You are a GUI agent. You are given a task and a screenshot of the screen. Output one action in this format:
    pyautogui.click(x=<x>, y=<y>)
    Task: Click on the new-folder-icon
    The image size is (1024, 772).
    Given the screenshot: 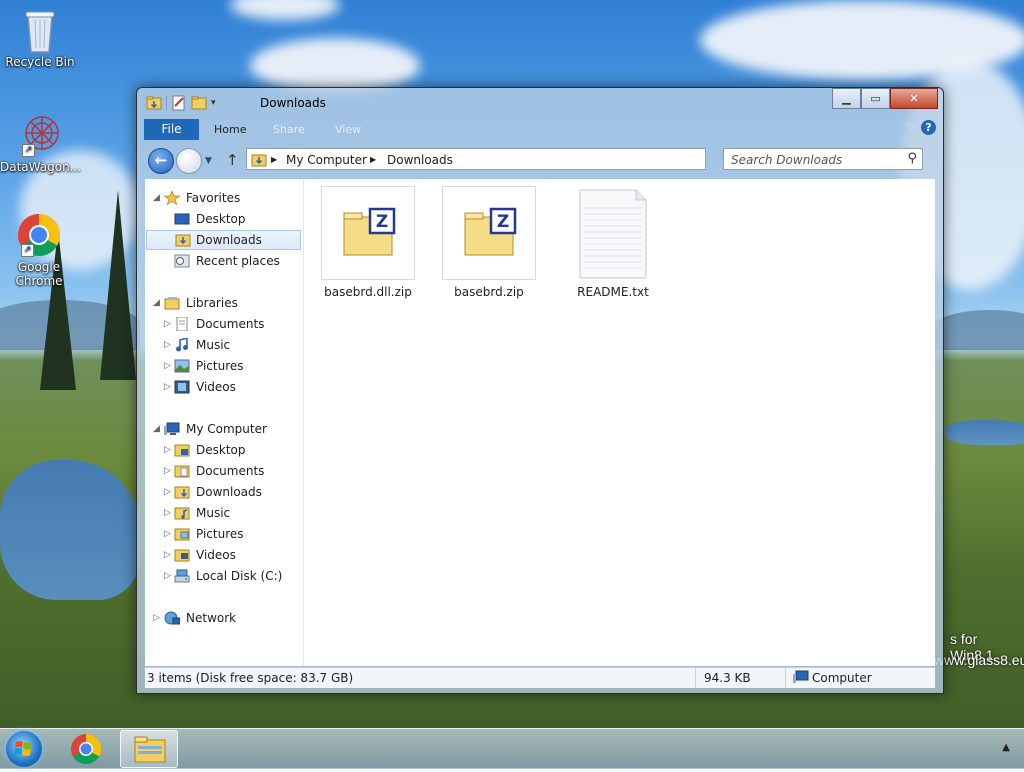 What is the action you would take?
    pyautogui.click(x=199, y=103)
    